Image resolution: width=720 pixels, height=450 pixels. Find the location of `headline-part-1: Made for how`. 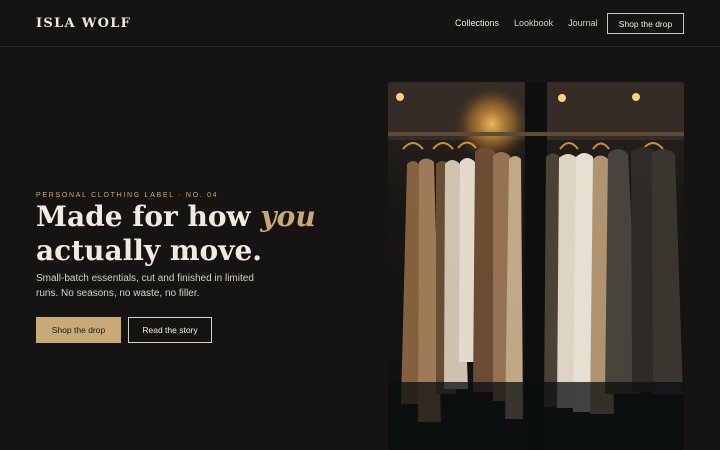

headline-part-1: Made for how is located at coordinates (148, 216).